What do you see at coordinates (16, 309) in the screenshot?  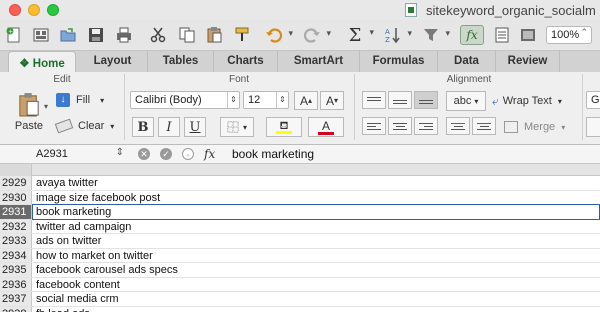 I see `row-number: 2938` at bounding box center [16, 309].